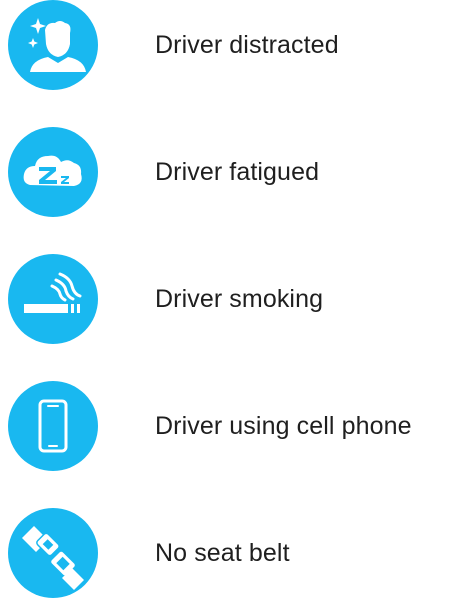 Image resolution: width=471 pixels, height=599 pixels. Describe the element at coordinates (247, 44) in the screenshot. I see `item-label: Driver distracted` at that location.